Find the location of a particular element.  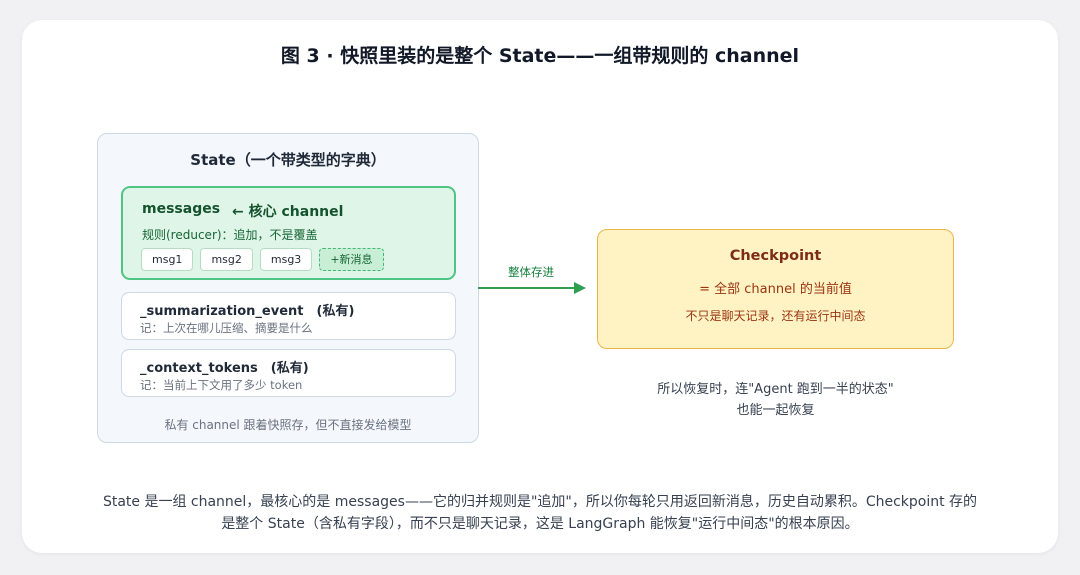

summarization-event-note: 记：上次在哪儿压缩、摘要是什么 is located at coordinates (226, 328).